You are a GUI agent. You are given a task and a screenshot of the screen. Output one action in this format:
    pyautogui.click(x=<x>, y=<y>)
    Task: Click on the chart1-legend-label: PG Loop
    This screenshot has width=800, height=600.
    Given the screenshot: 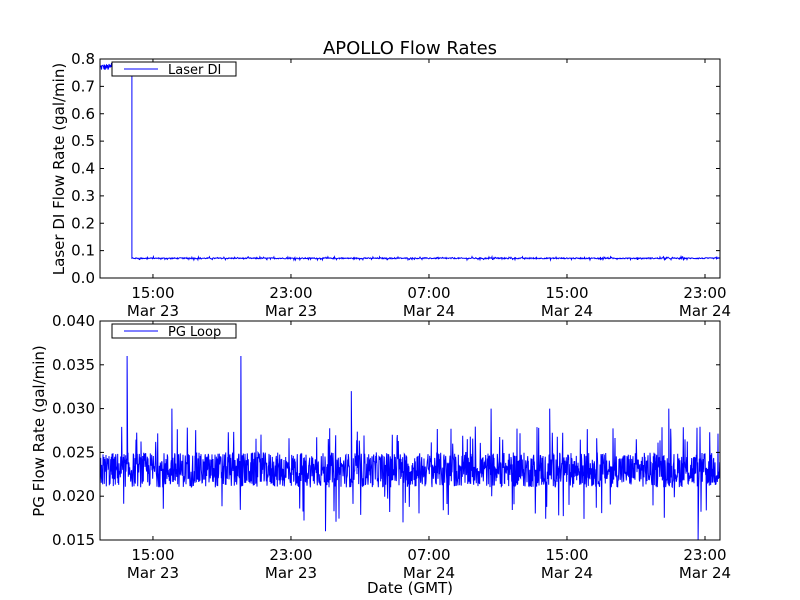 What is the action you would take?
    pyautogui.click(x=194, y=332)
    